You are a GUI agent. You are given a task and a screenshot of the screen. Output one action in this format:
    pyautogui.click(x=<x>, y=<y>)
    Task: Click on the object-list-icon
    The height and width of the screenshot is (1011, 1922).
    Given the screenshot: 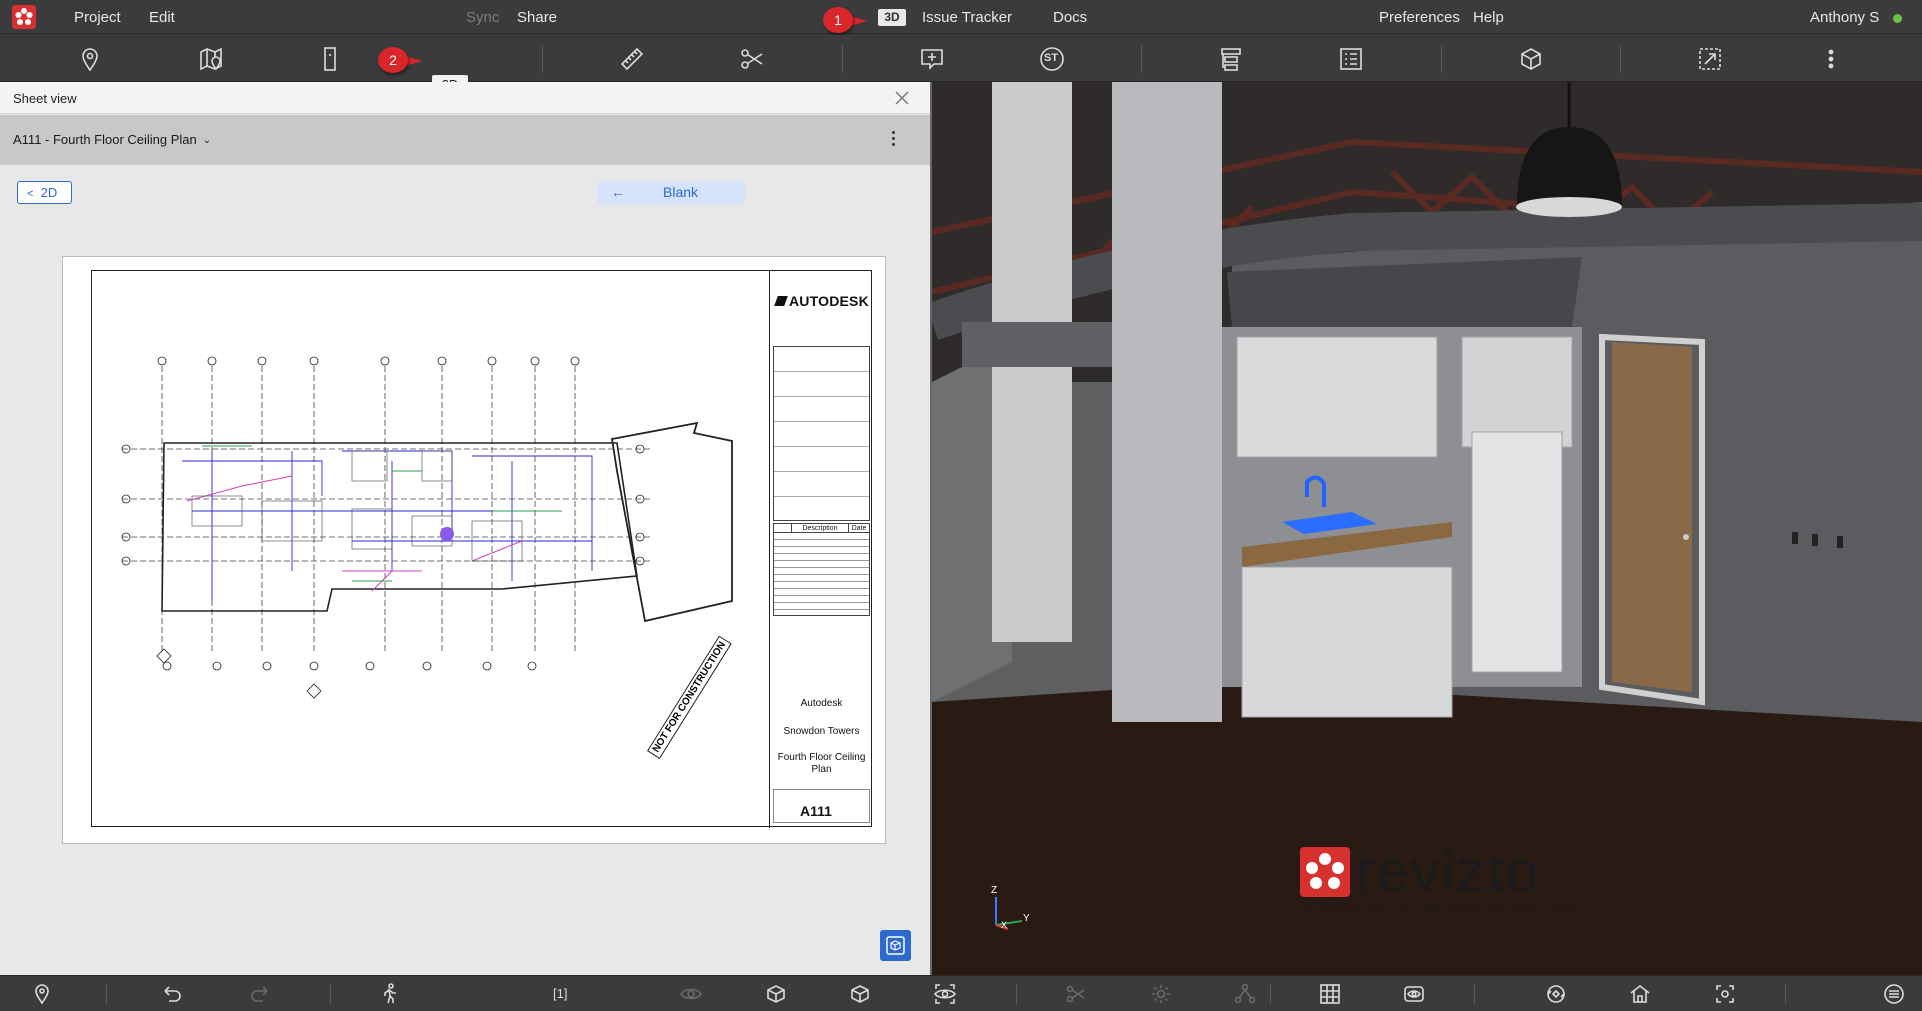 What is the action you would take?
    pyautogui.click(x=1351, y=59)
    